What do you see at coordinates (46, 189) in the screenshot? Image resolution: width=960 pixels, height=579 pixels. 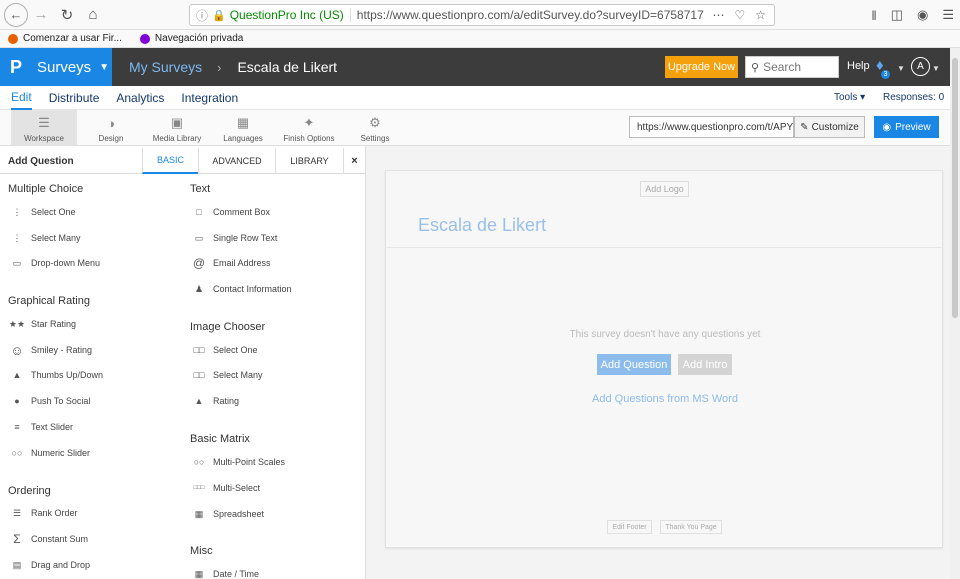 I see `section-multiple-choice: Multiple Choice` at bounding box center [46, 189].